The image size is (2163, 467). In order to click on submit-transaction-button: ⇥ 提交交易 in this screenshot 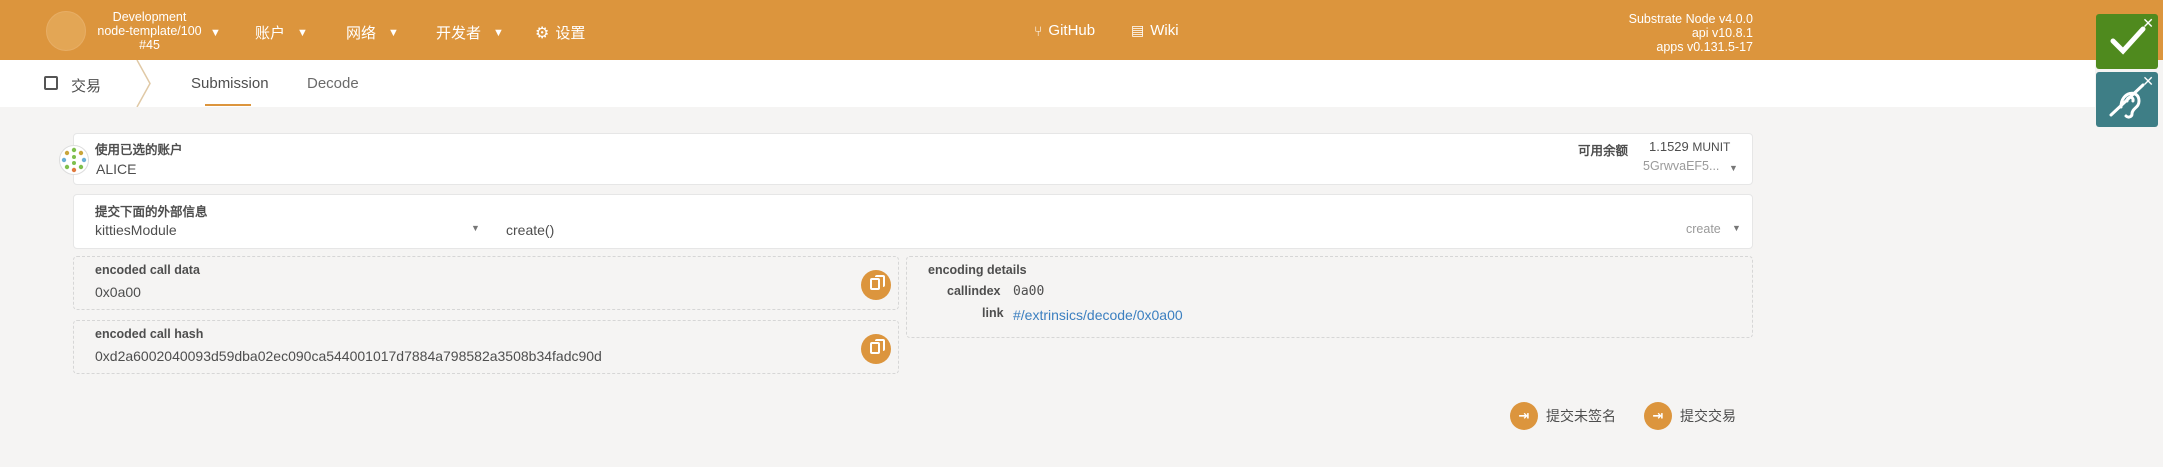, I will do `click(1690, 416)`.